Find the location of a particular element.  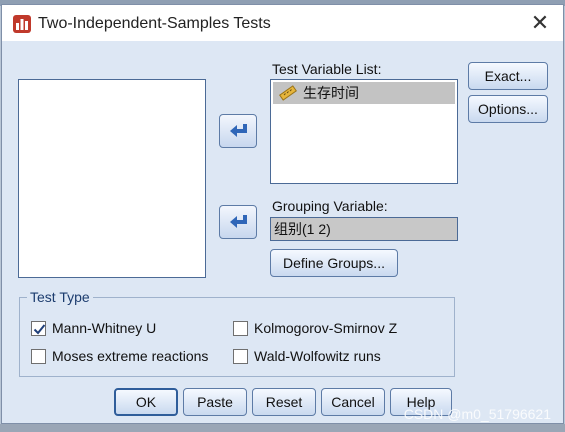

test-variable-list: 生存时间 is located at coordinates (364, 131).